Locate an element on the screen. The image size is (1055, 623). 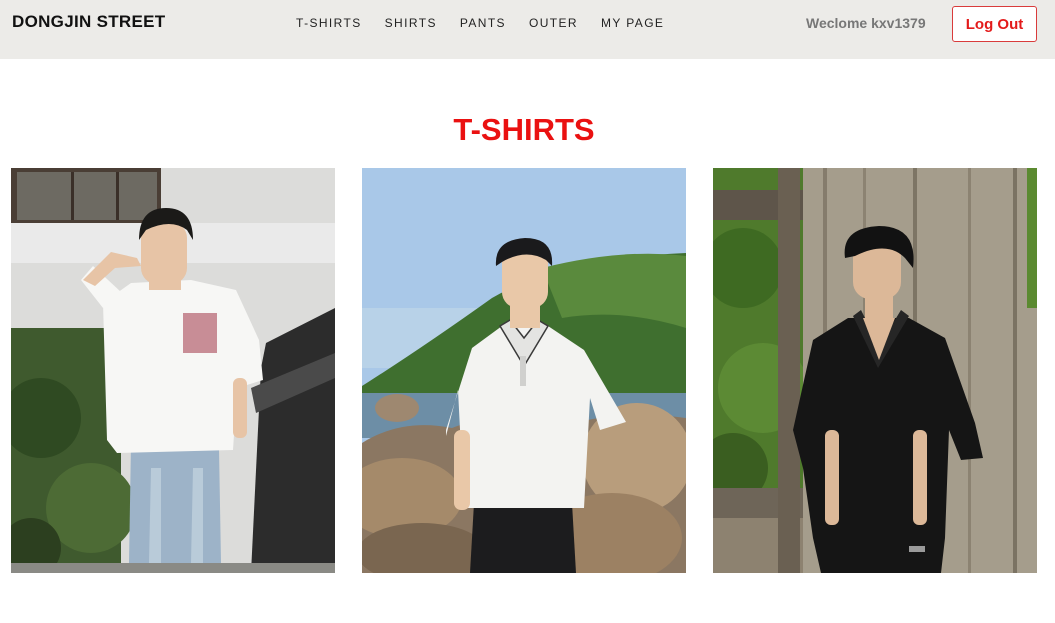
nav-item-t-shirts: T-SHIRTS is located at coordinates (329, 23).